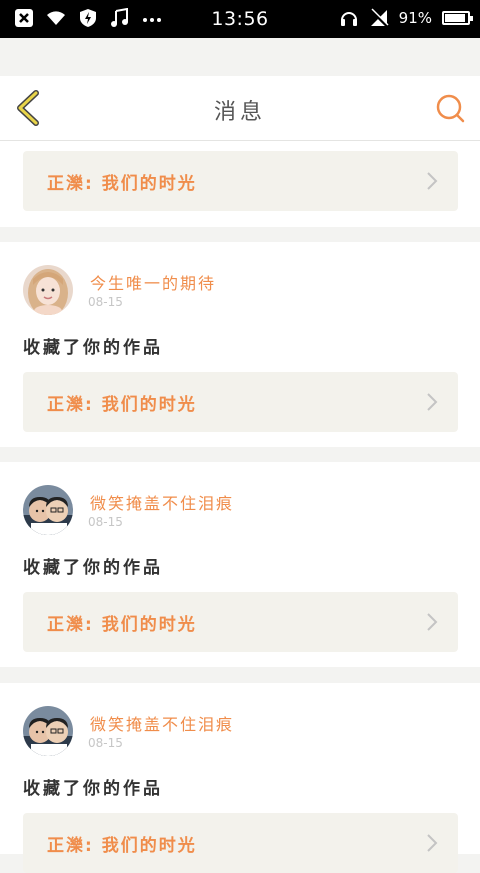 The width and height of the screenshot is (480, 873). I want to click on status-right-icons: 91%, so click(406, 18).